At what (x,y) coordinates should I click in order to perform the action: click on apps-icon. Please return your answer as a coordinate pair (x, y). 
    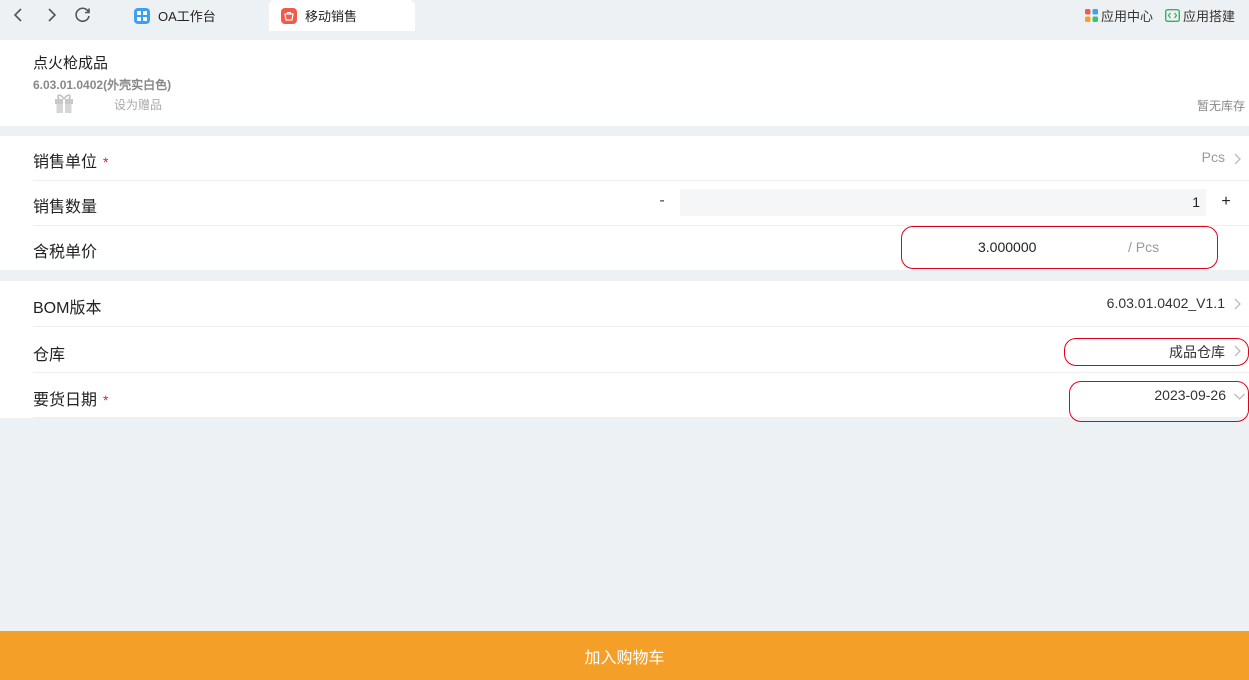
    Looking at the image, I should click on (1091, 15).